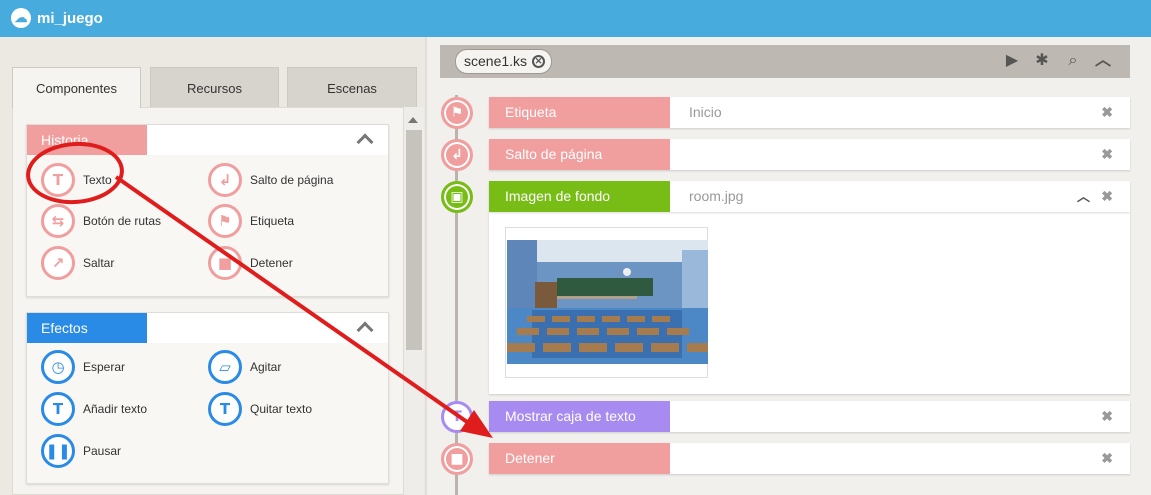 The image size is (1151, 495). I want to click on tab-componentes: Componentes, so click(76, 87).